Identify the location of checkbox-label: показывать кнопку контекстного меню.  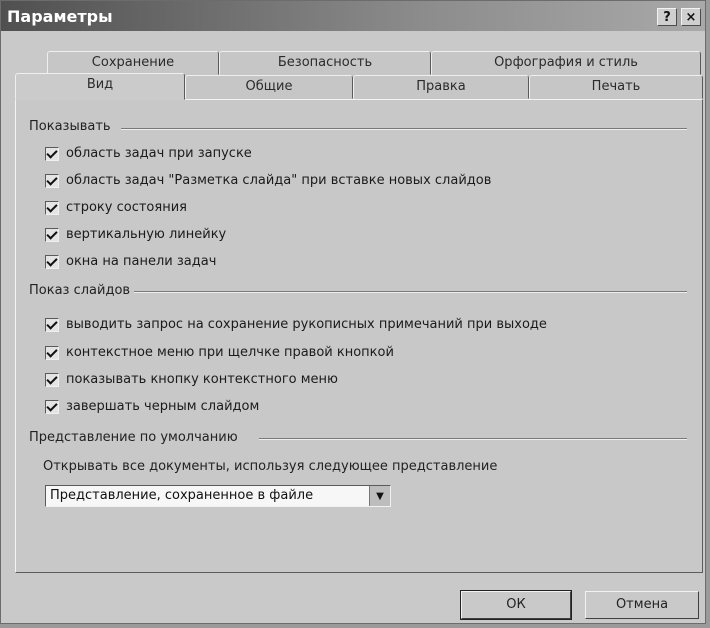
(202, 379).